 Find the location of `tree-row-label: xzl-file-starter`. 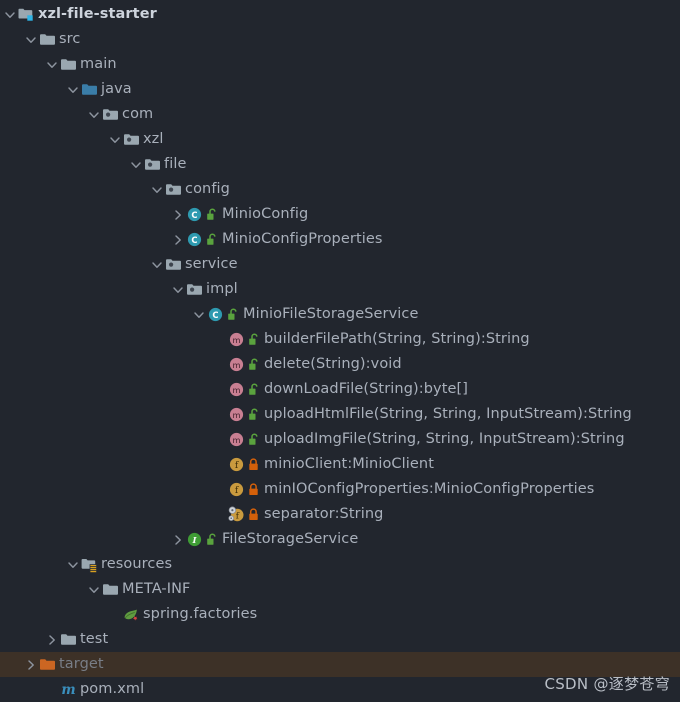

tree-row-label: xzl-file-starter is located at coordinates (97, 14).